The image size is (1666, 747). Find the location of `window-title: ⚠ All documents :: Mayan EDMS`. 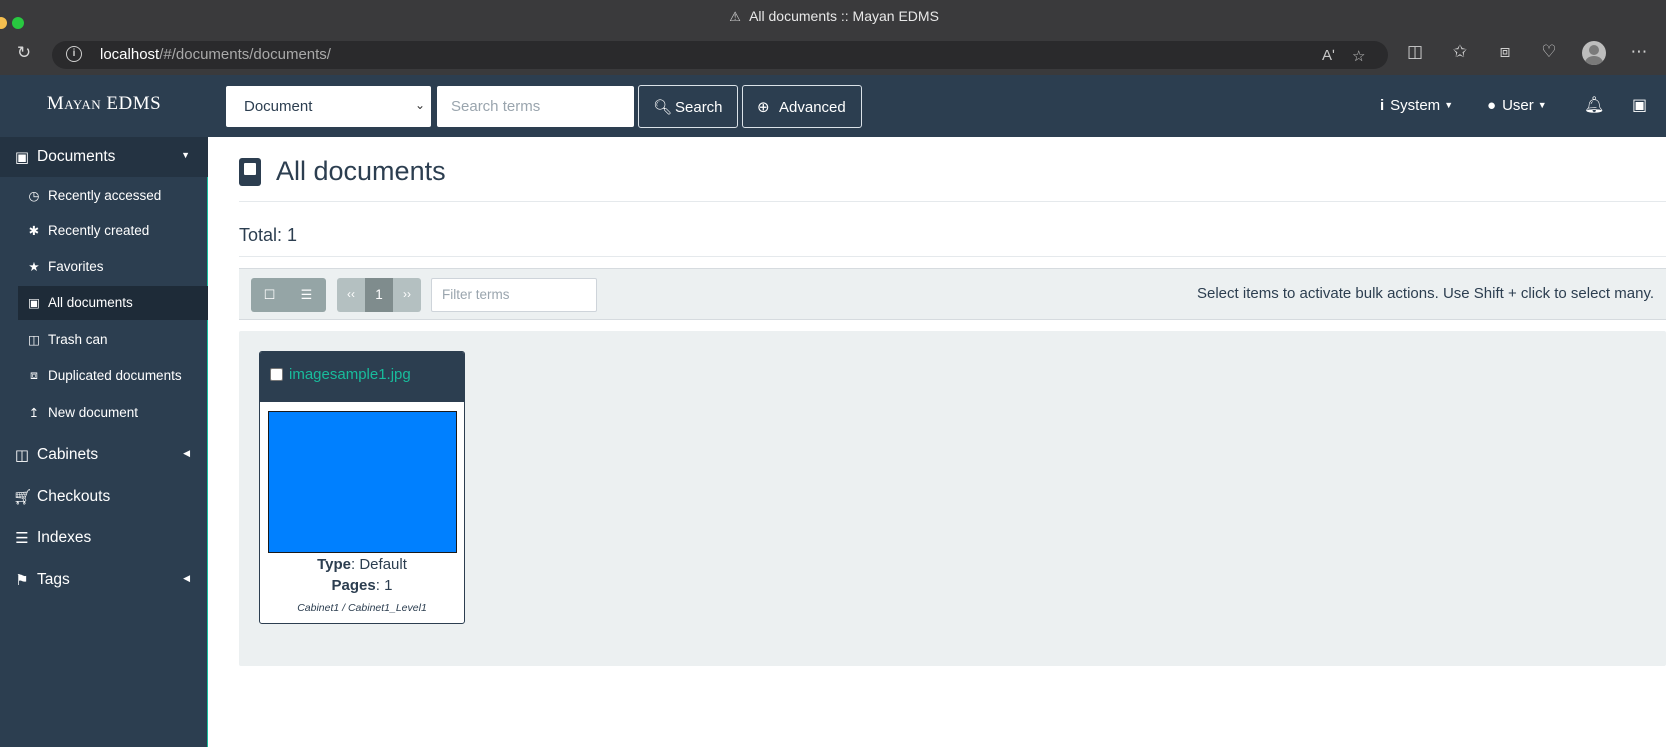

window-title: ⚠ All documents :: Mayan EDMS is located at coordinates (833, 16).